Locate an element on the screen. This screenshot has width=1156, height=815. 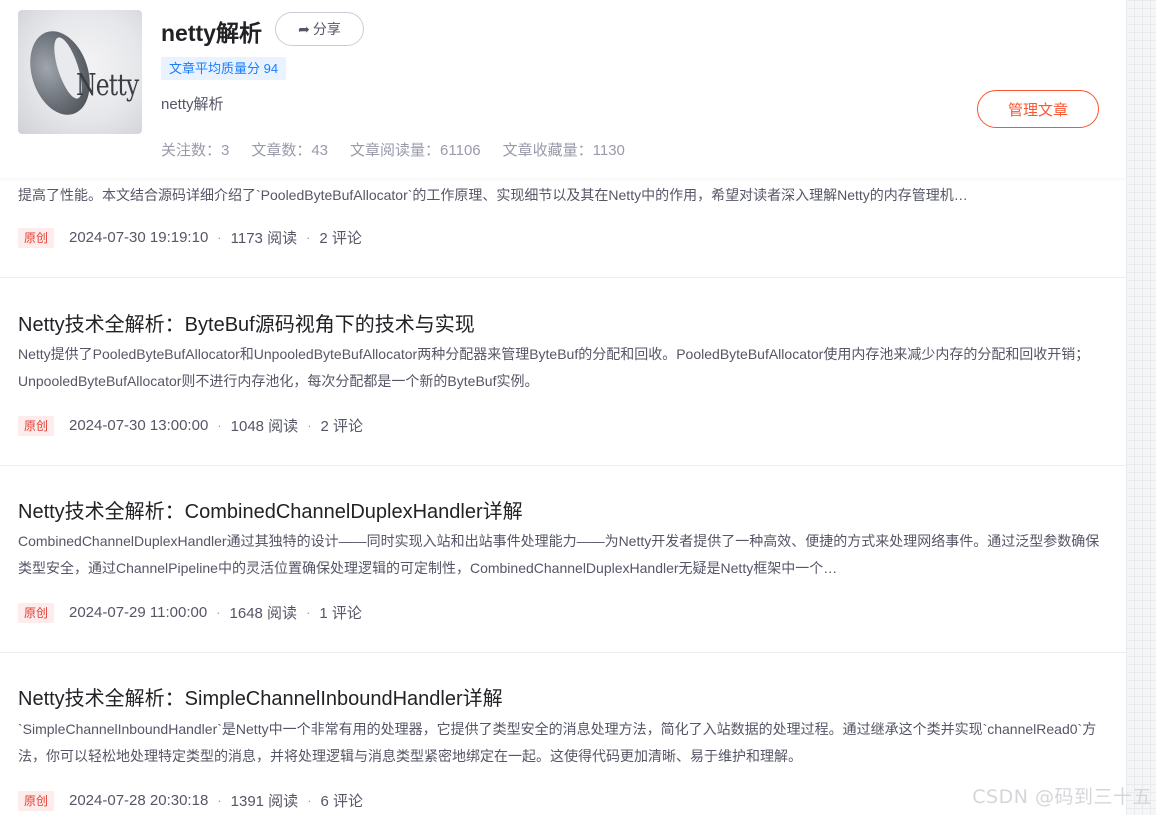
quality-score-badge: 文章平均质量分 94 is located at coordinates (224, 68).